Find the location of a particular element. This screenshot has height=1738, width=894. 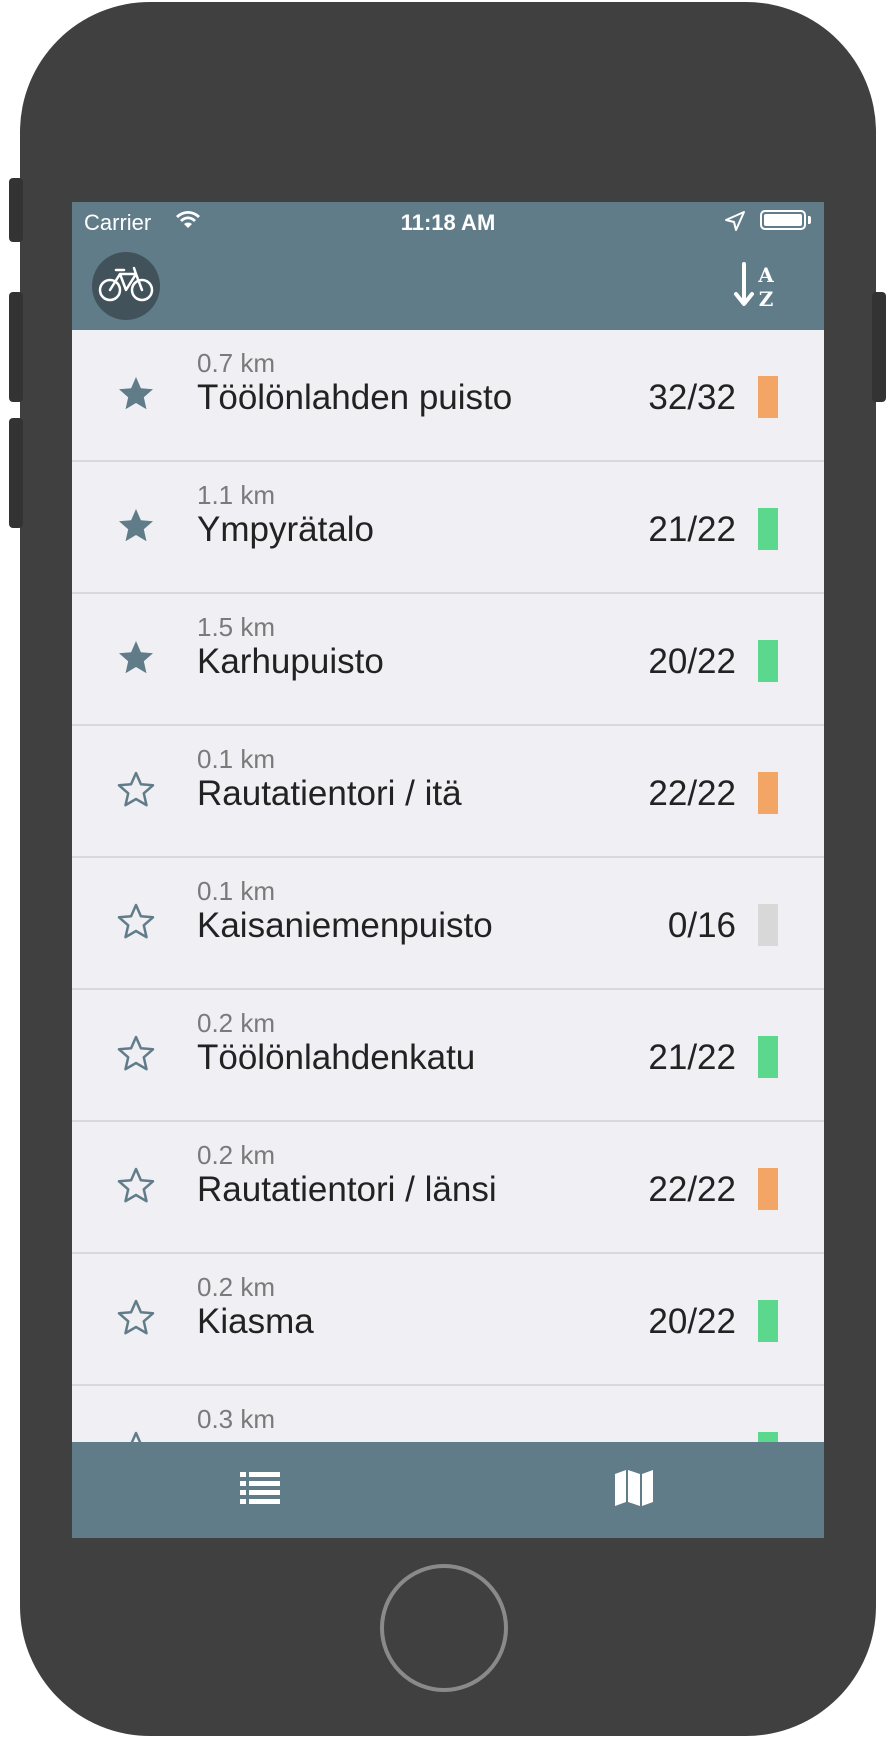

station-name: Töölönlahdenkatu is located at coordinates (336, 1057).